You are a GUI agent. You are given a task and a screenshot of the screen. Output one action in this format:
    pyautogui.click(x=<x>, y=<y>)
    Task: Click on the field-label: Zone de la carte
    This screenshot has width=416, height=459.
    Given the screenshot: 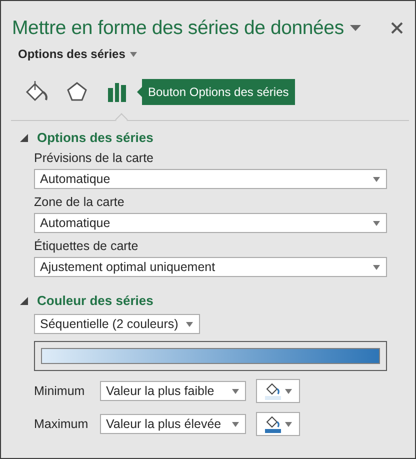 What is the action you would take?
    pyautogui.click(x=80, y=202)
    